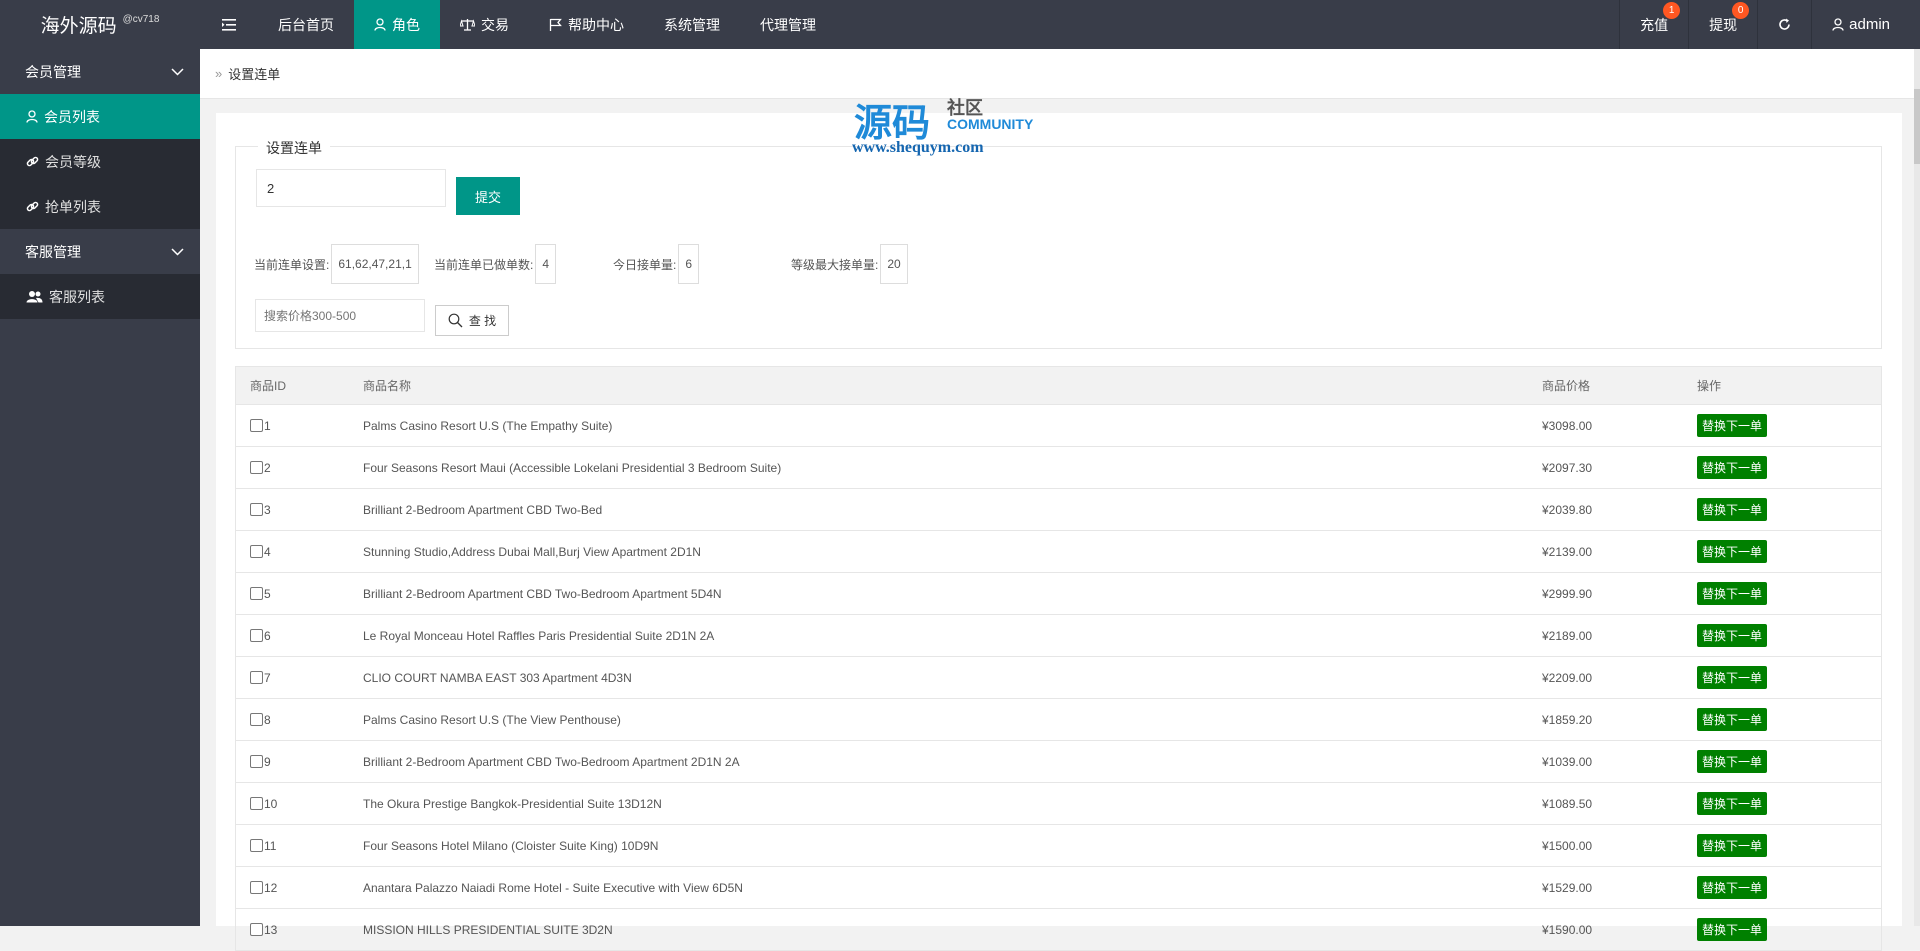 The height and width of the screenshot is (951, 1920). Describe the element at coordinates (100, 251) in the screenshot. I see `sidebar-group-service: 客服管理` at that location.